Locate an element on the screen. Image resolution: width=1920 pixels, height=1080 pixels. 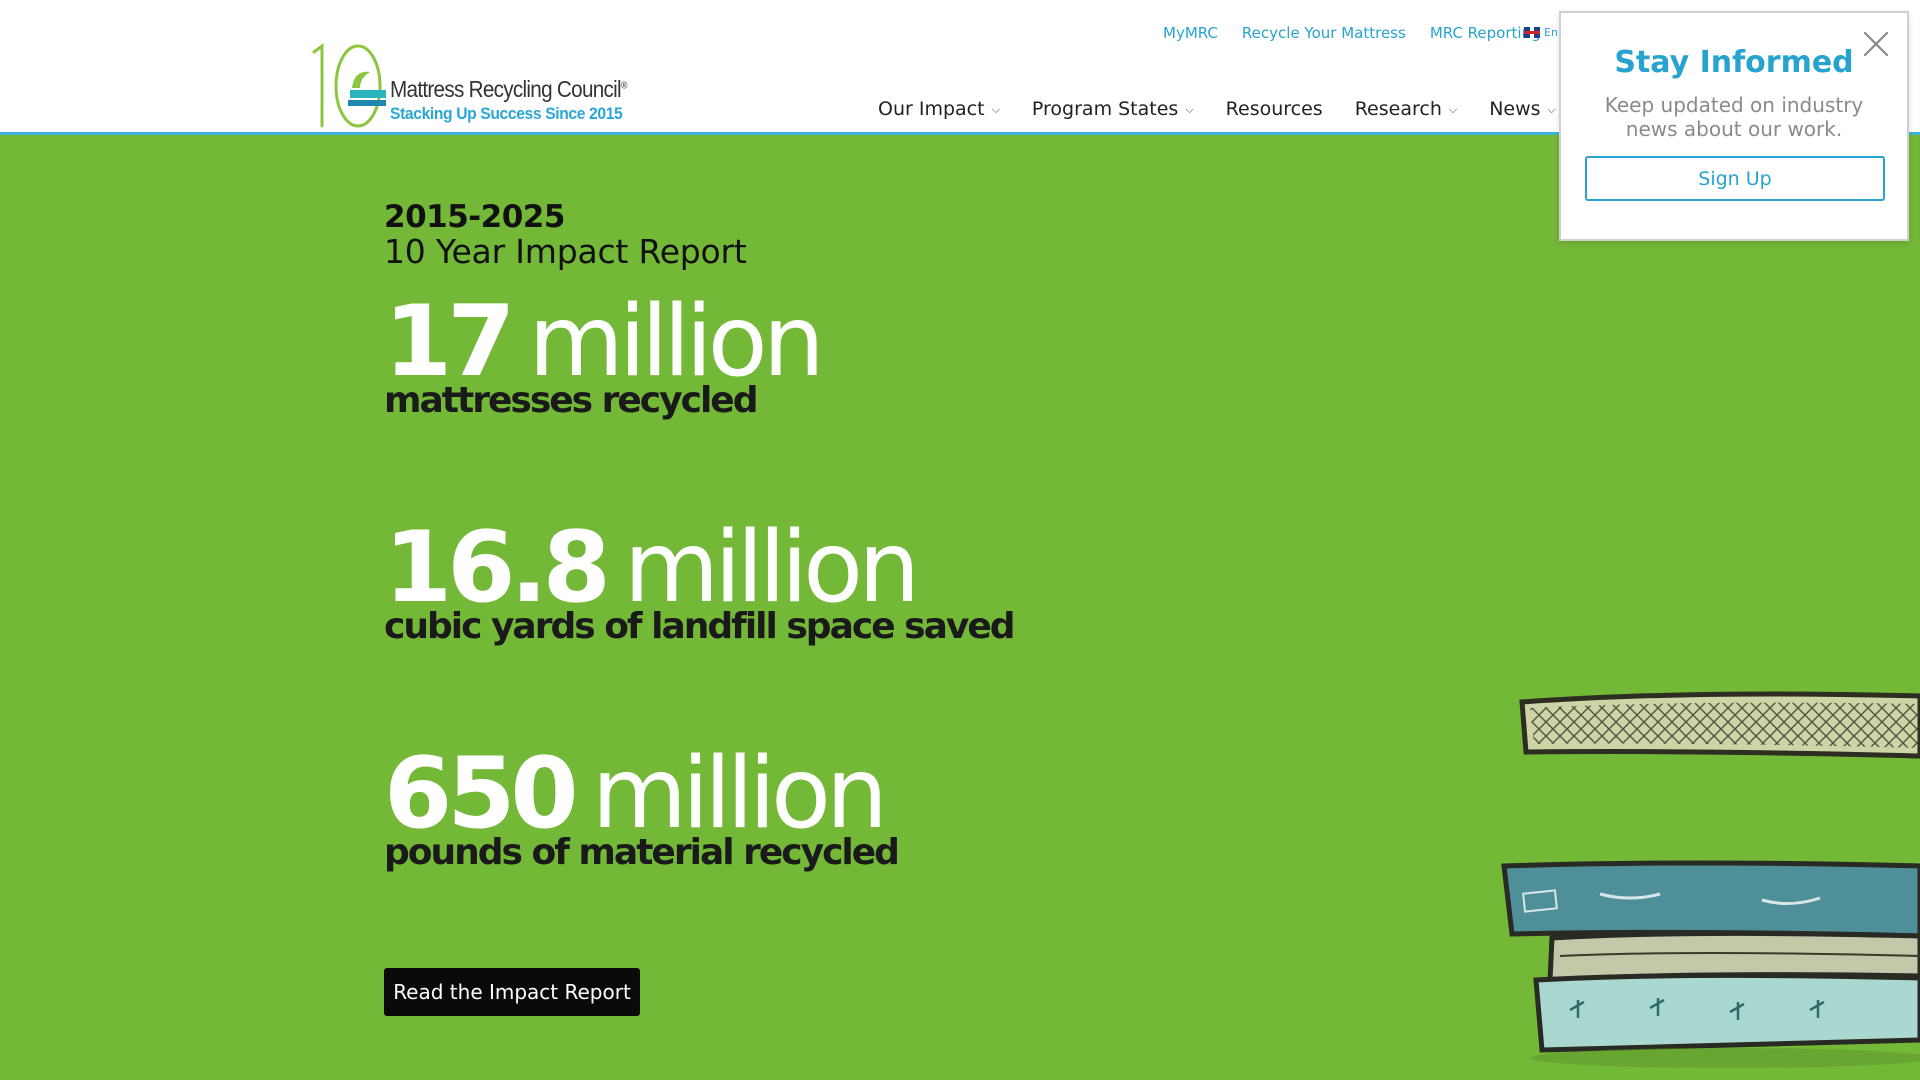
nav-label: Program States is located at coordinates (1105, 109).